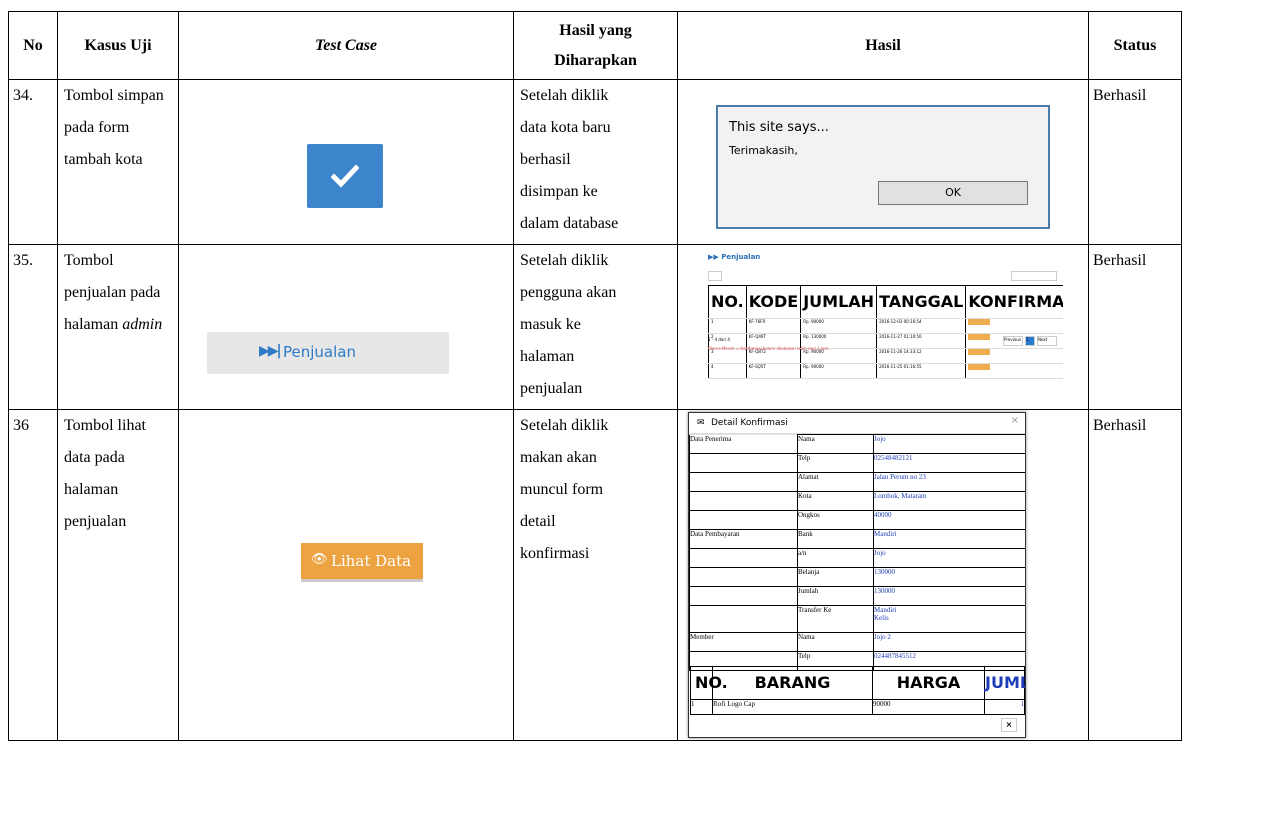 The width and height of the screenshot is (1265, 825). I want to click on harapan-line: dalam database, so click(569, 223).